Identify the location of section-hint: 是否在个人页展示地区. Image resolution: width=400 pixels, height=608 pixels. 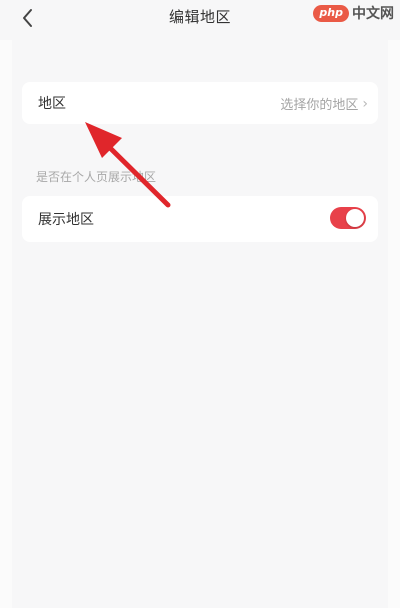
(96, 177).